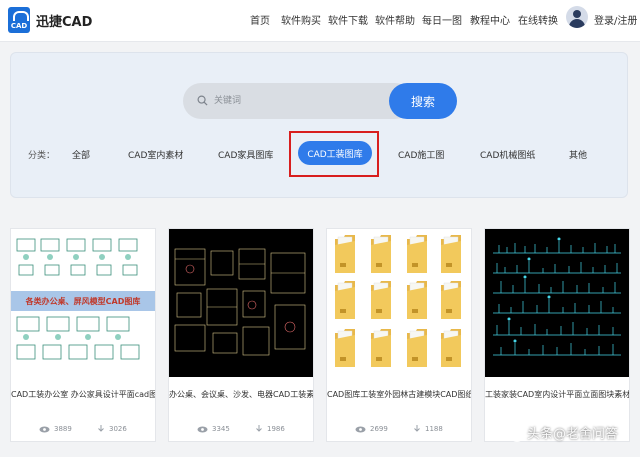  I want to click on folder-icons-image, so click(398, 301).